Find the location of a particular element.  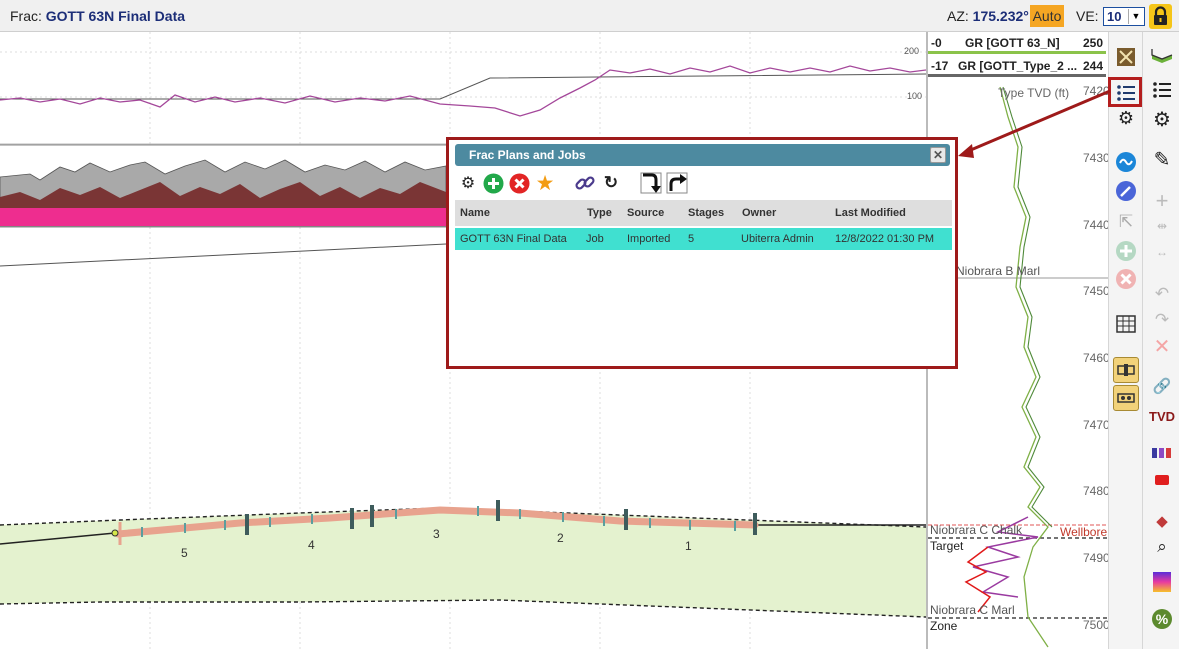

col-source-header: Source is located at coordinates (645, 213).